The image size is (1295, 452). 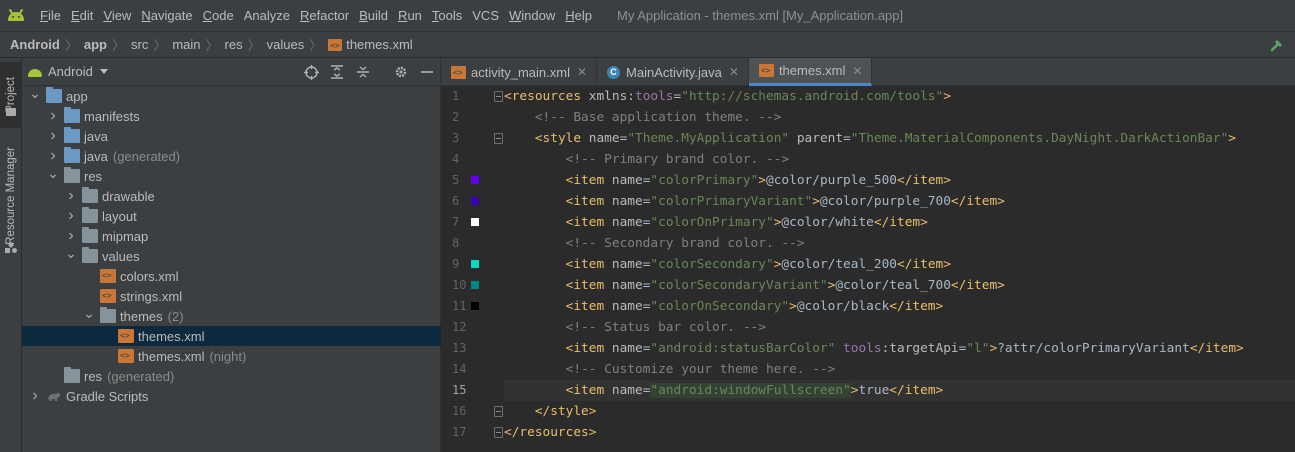 I want to click on line-number: 11, so click(x=471, y=306).